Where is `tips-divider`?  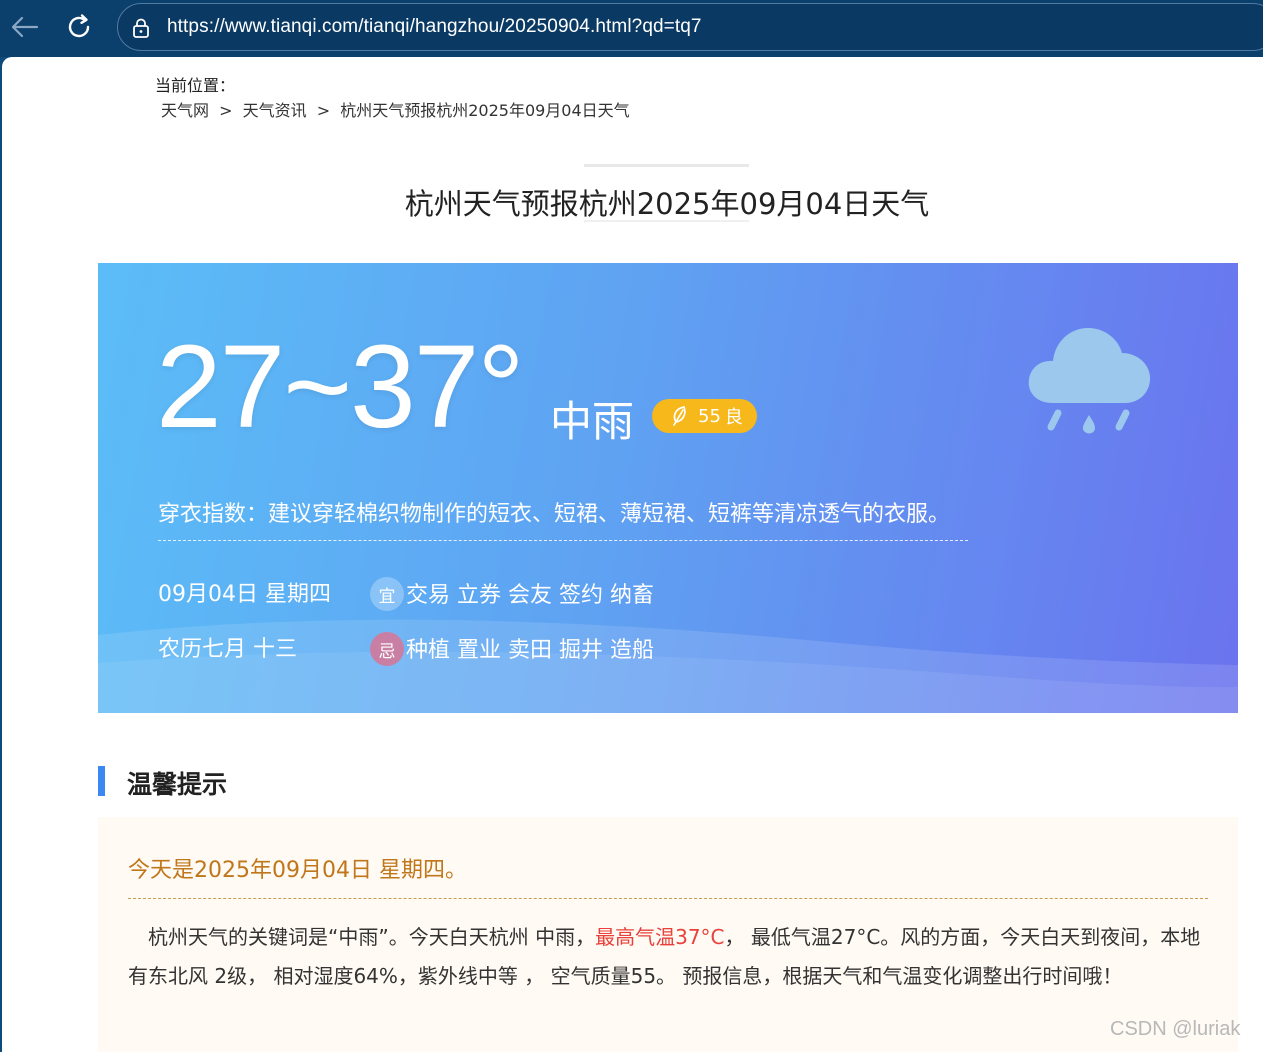 tips-divider is located at coordinates (668, 898).